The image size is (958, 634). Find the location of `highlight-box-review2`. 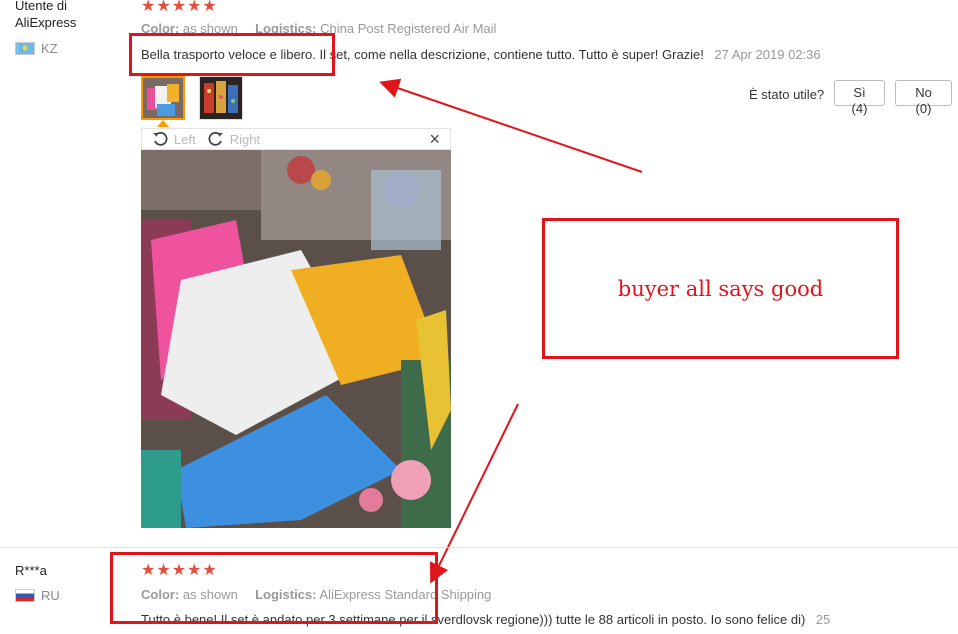

highlight-box-review2 is located at coordinates (274, 588).